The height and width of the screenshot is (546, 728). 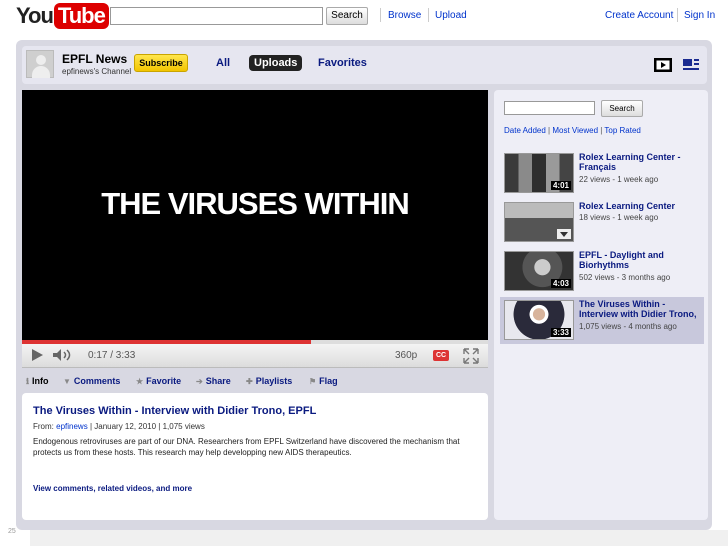 What do you see at coordinates (575, 130) in the screenshot?
I see `sort-most-viewed: Most Viewed` at bounding box center [575, 130].